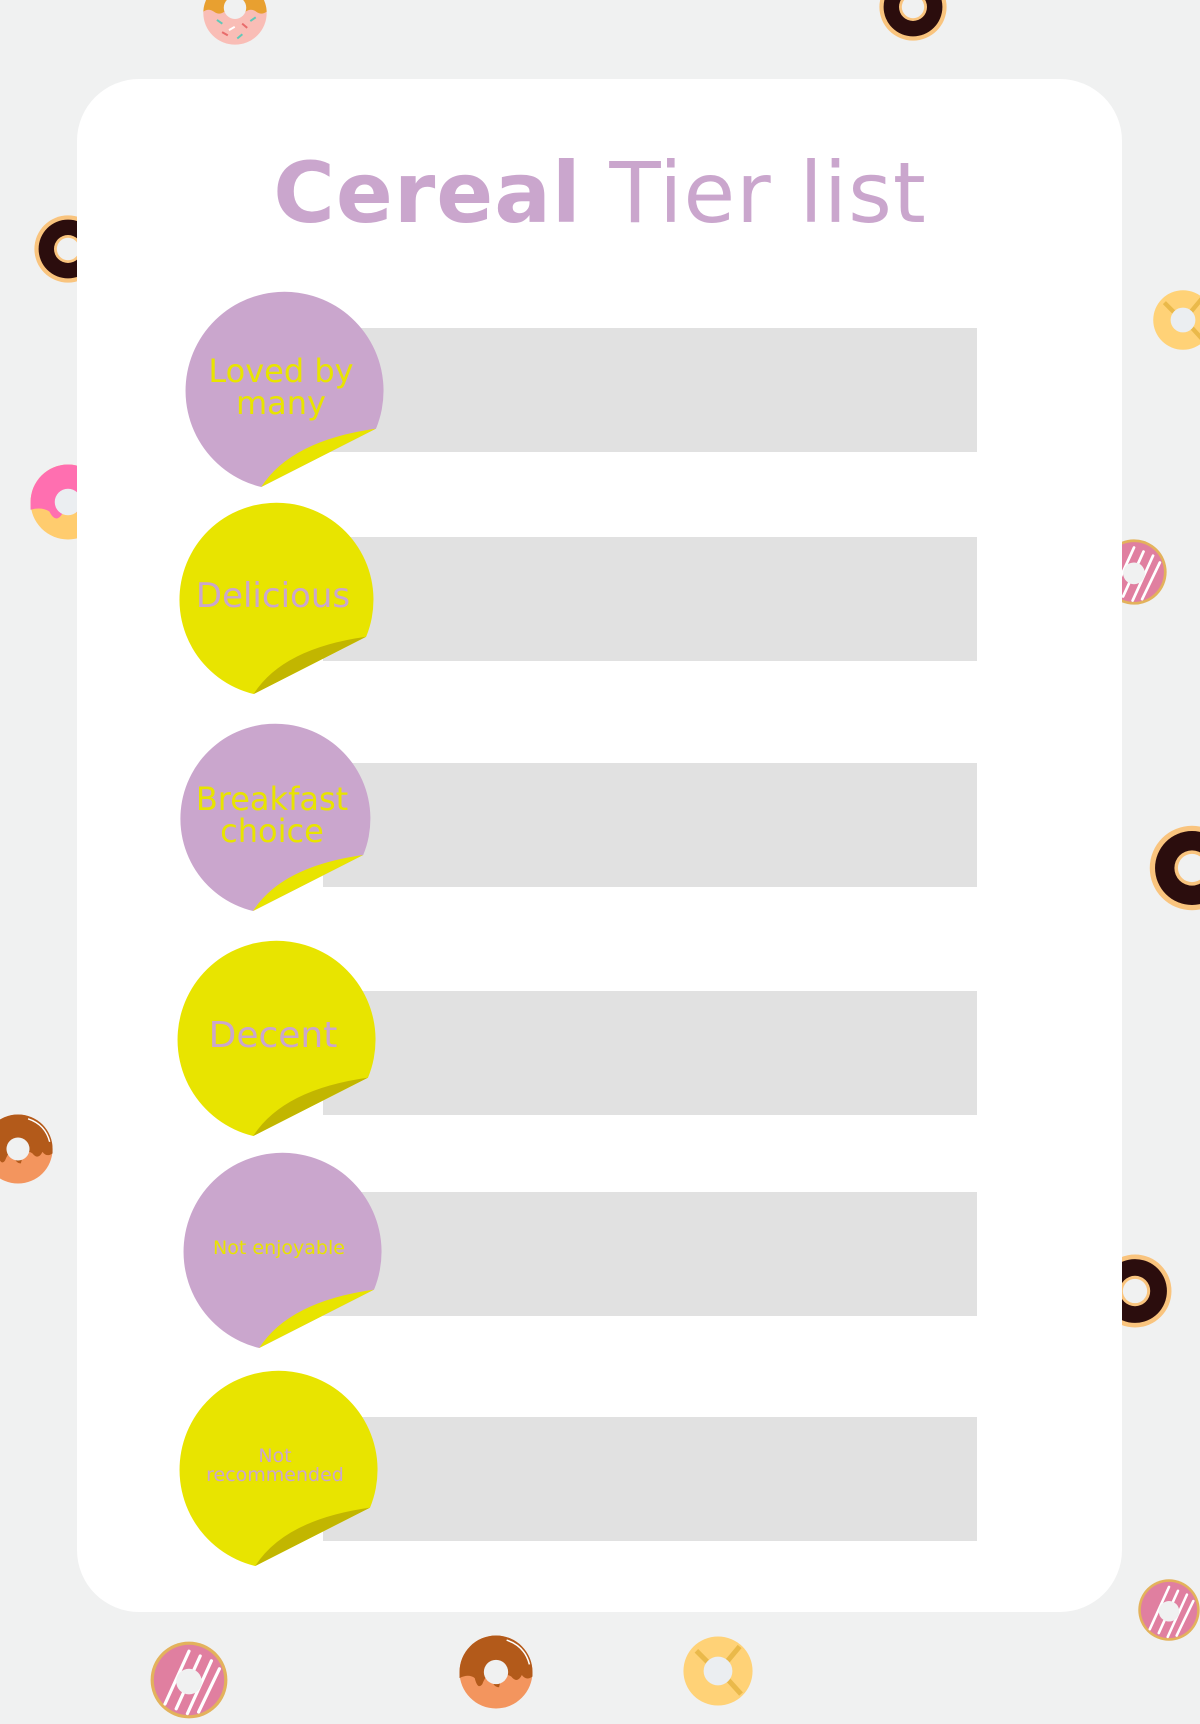 This screenshot has height=1724, width=1200. What do you see at coordinates (235, 25) in the screenshot?
I see `strawberry-sprinkle-donut-icon` at bounding box center [235, 25].